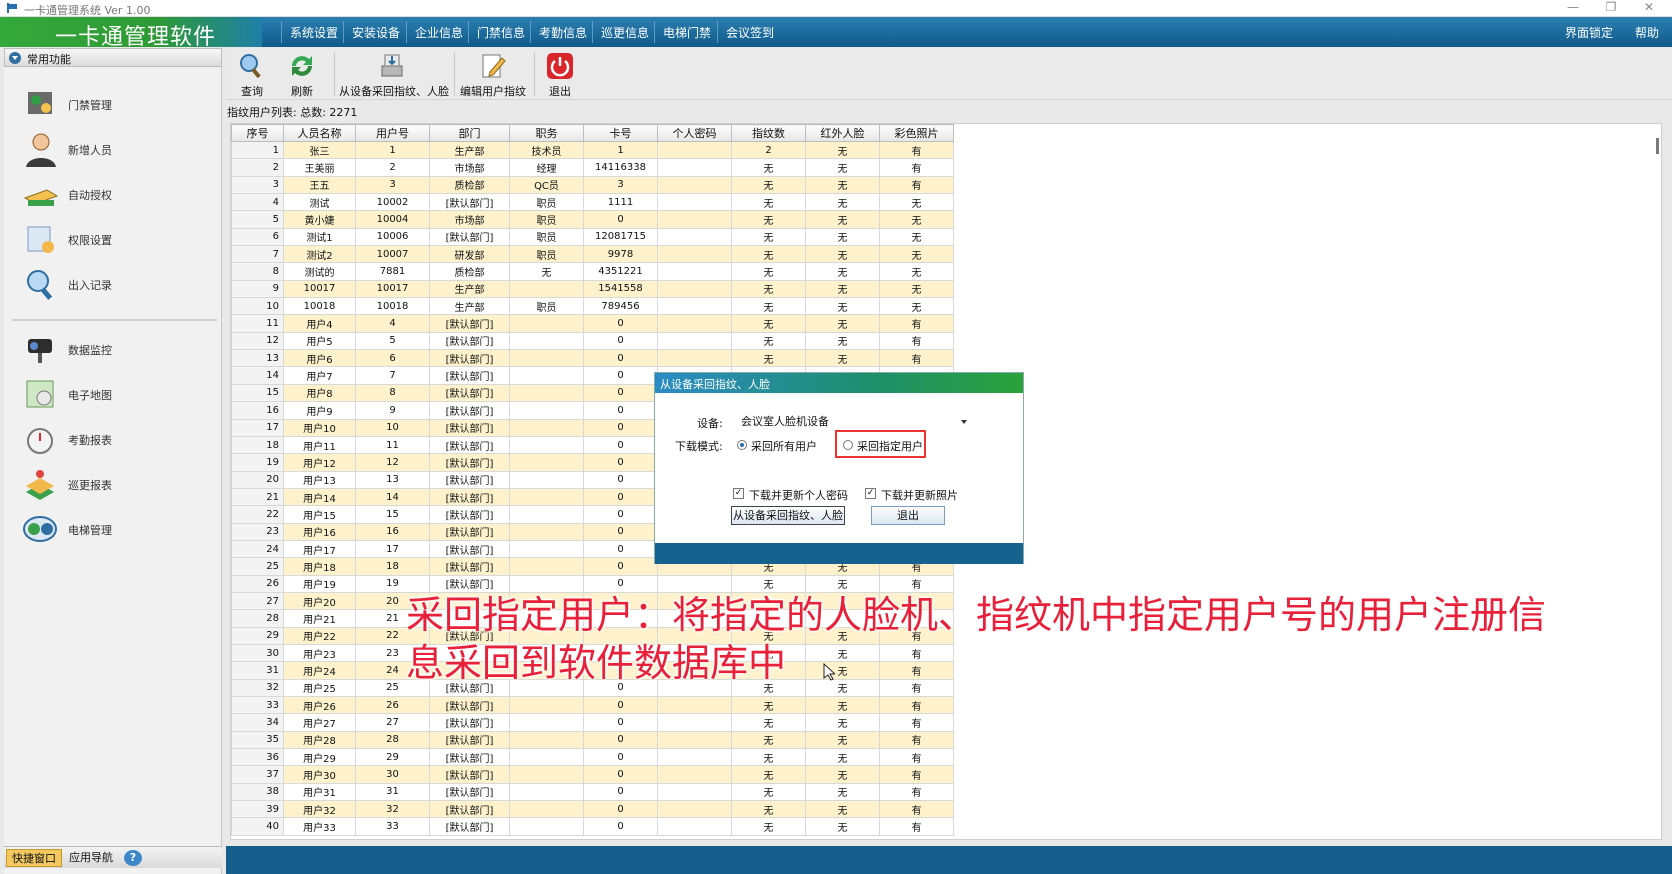  I want to click on table-row: 2 王美丽 2 市场部 经理 14116338 无无有, so click(592, 167).